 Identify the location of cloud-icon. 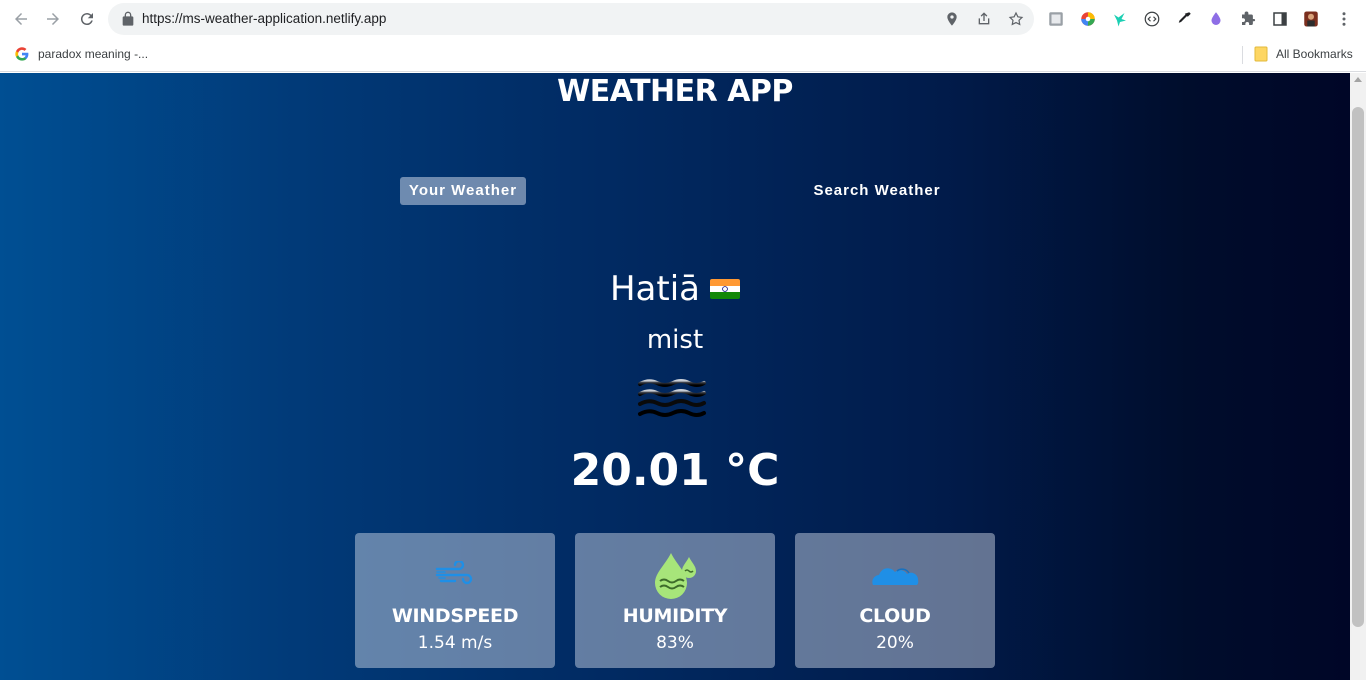
(895, 576).